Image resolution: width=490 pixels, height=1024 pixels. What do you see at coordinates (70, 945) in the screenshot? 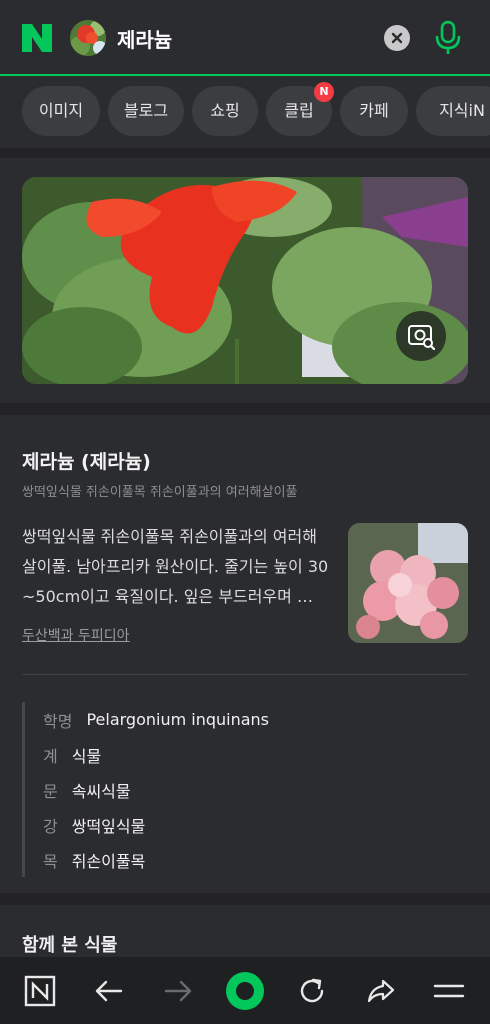
I see `related-plants-title: 함께 본 식물` at bounding box center [70, 945].